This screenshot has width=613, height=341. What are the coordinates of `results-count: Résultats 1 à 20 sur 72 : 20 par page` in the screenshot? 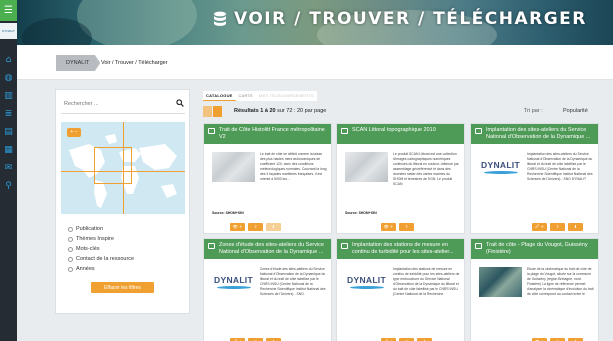 It's located at (280, 111).